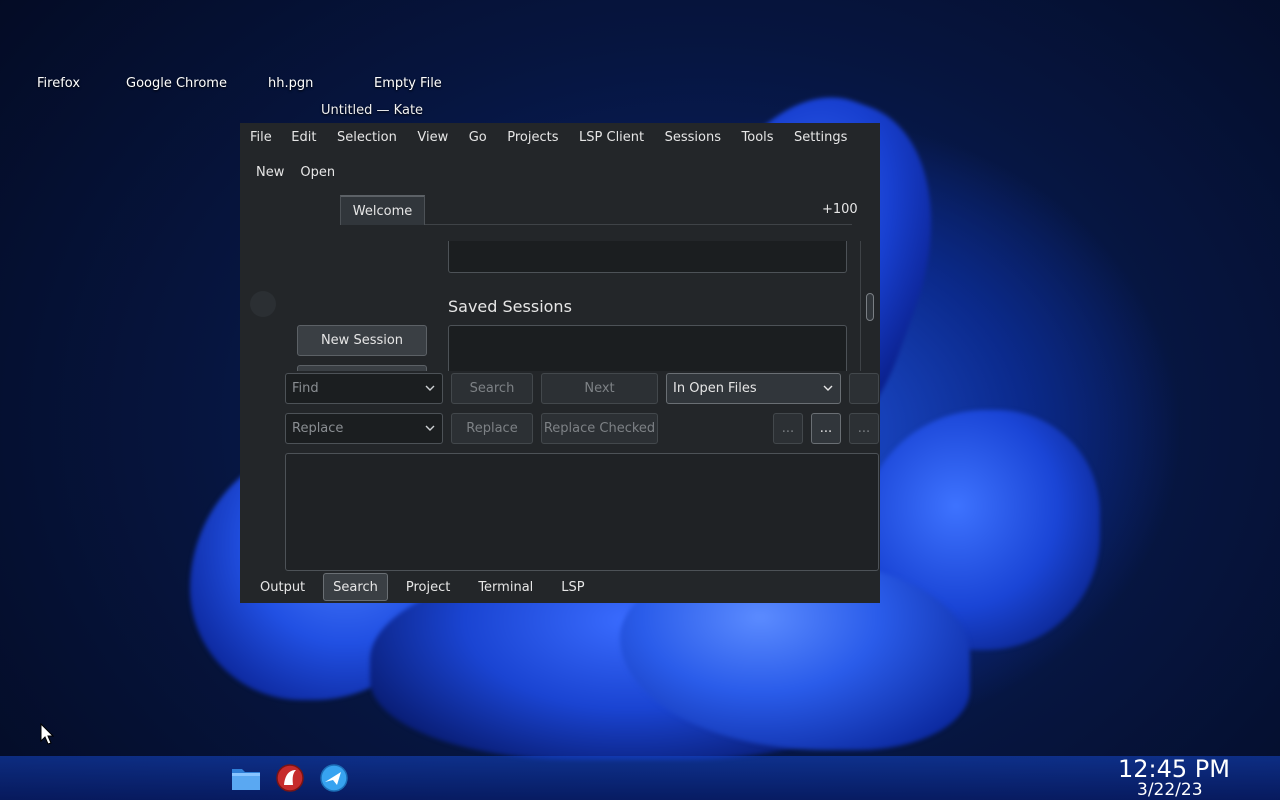 The height and width of the screenshot is (800, 1280). I want to click on next-button: Next, so click(599, 388).